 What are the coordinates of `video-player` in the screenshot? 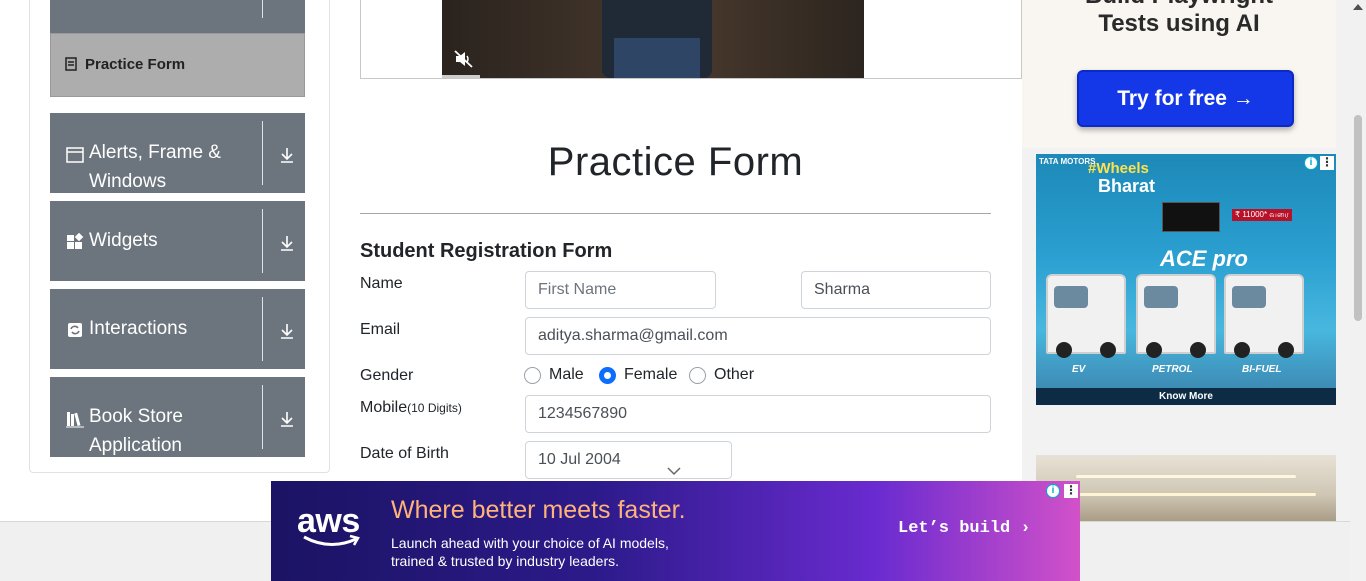 It's located at (653, 39).